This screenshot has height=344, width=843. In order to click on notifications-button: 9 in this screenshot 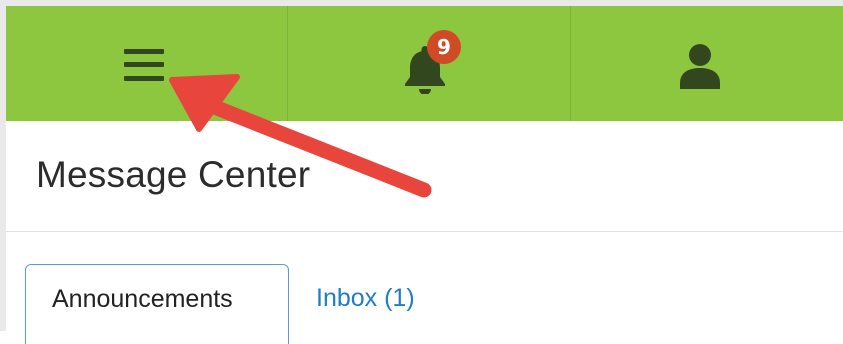, I will do `click(430, 63)`.